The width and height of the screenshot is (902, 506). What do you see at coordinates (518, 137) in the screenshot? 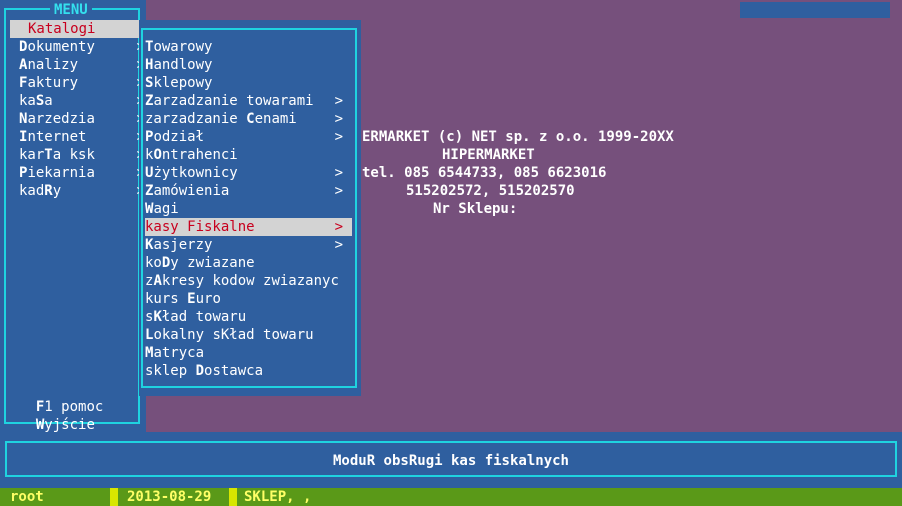
I see `info-copyright: ERMARKET (c) NET sp. z o.o. 1999-20XX` at bounding box center [518, 137].